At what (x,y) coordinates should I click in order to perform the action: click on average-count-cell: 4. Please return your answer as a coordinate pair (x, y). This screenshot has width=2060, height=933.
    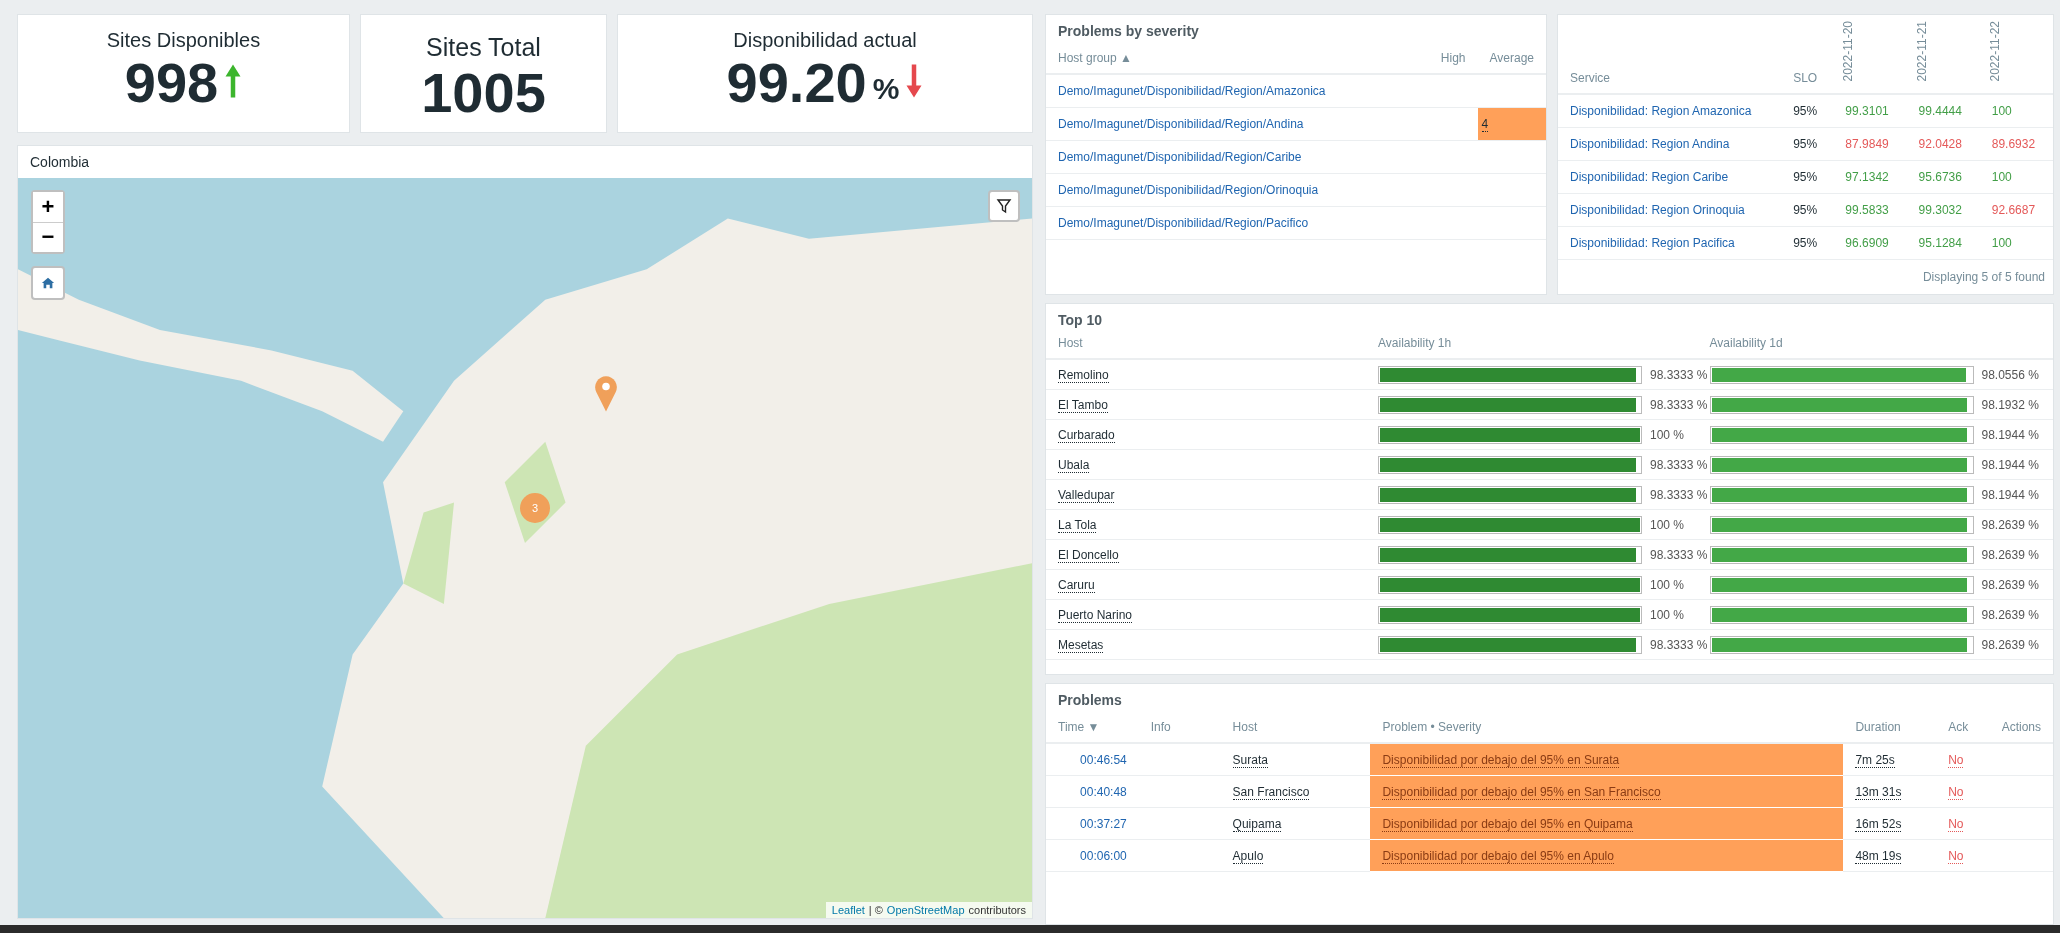
    Looking at the image, I should click on (1511, 124).